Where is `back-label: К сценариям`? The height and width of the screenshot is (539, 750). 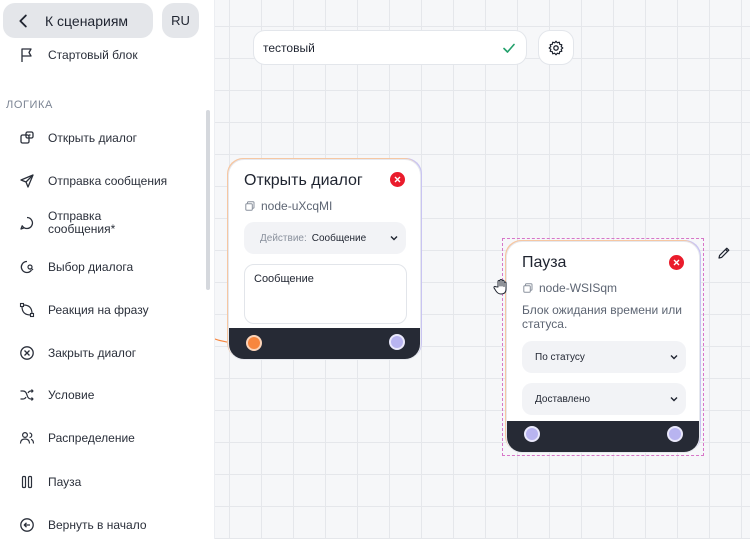 back-label: К сценариям is located at coordinates (87, 20).